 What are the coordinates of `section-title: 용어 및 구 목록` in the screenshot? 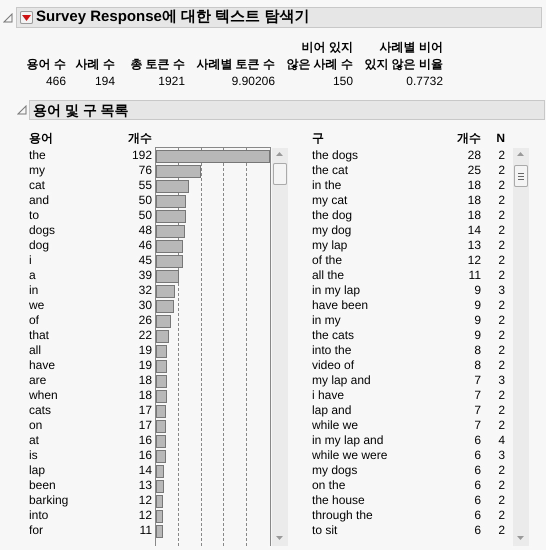 It's located at (81, 110).